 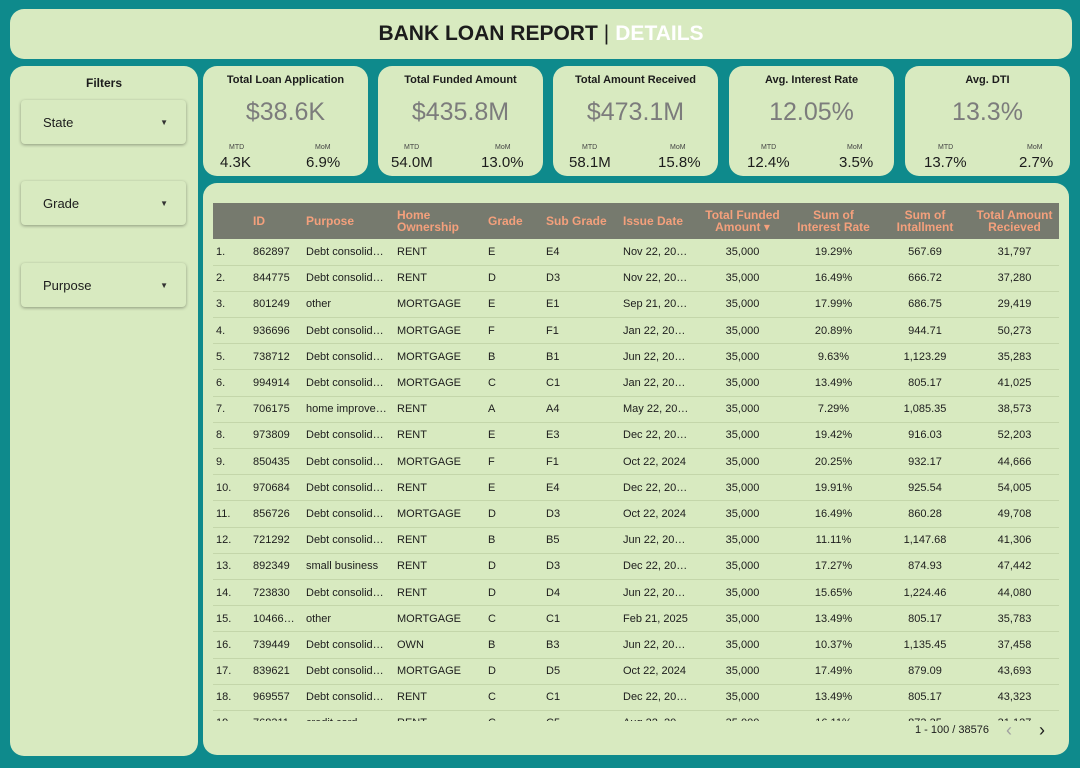 I want to click on cell-sub-grade: C5, so click(x=581, y=715).